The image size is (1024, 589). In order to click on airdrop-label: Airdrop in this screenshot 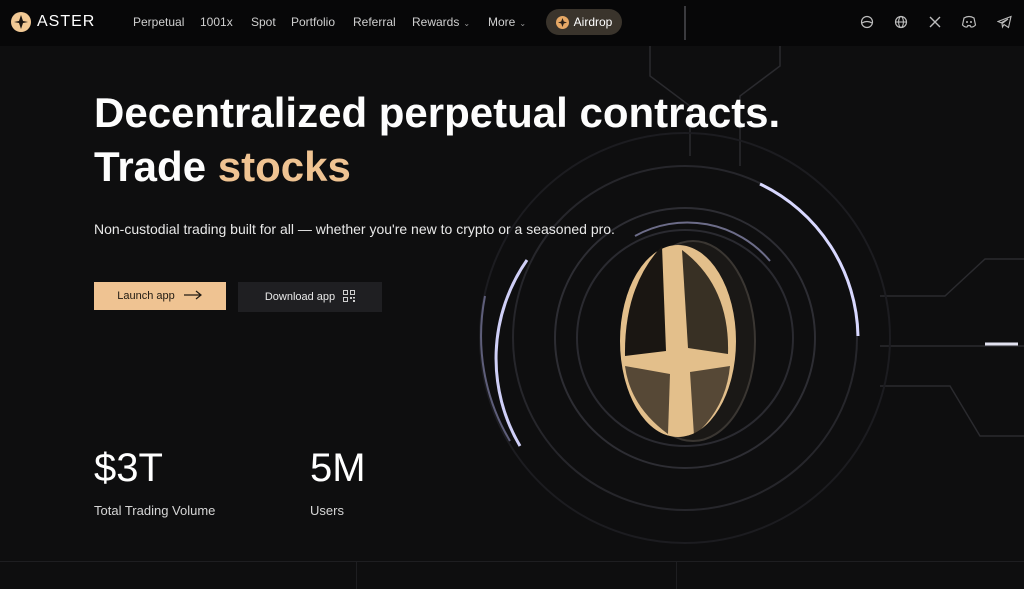, I will do `click(593, 22)`.